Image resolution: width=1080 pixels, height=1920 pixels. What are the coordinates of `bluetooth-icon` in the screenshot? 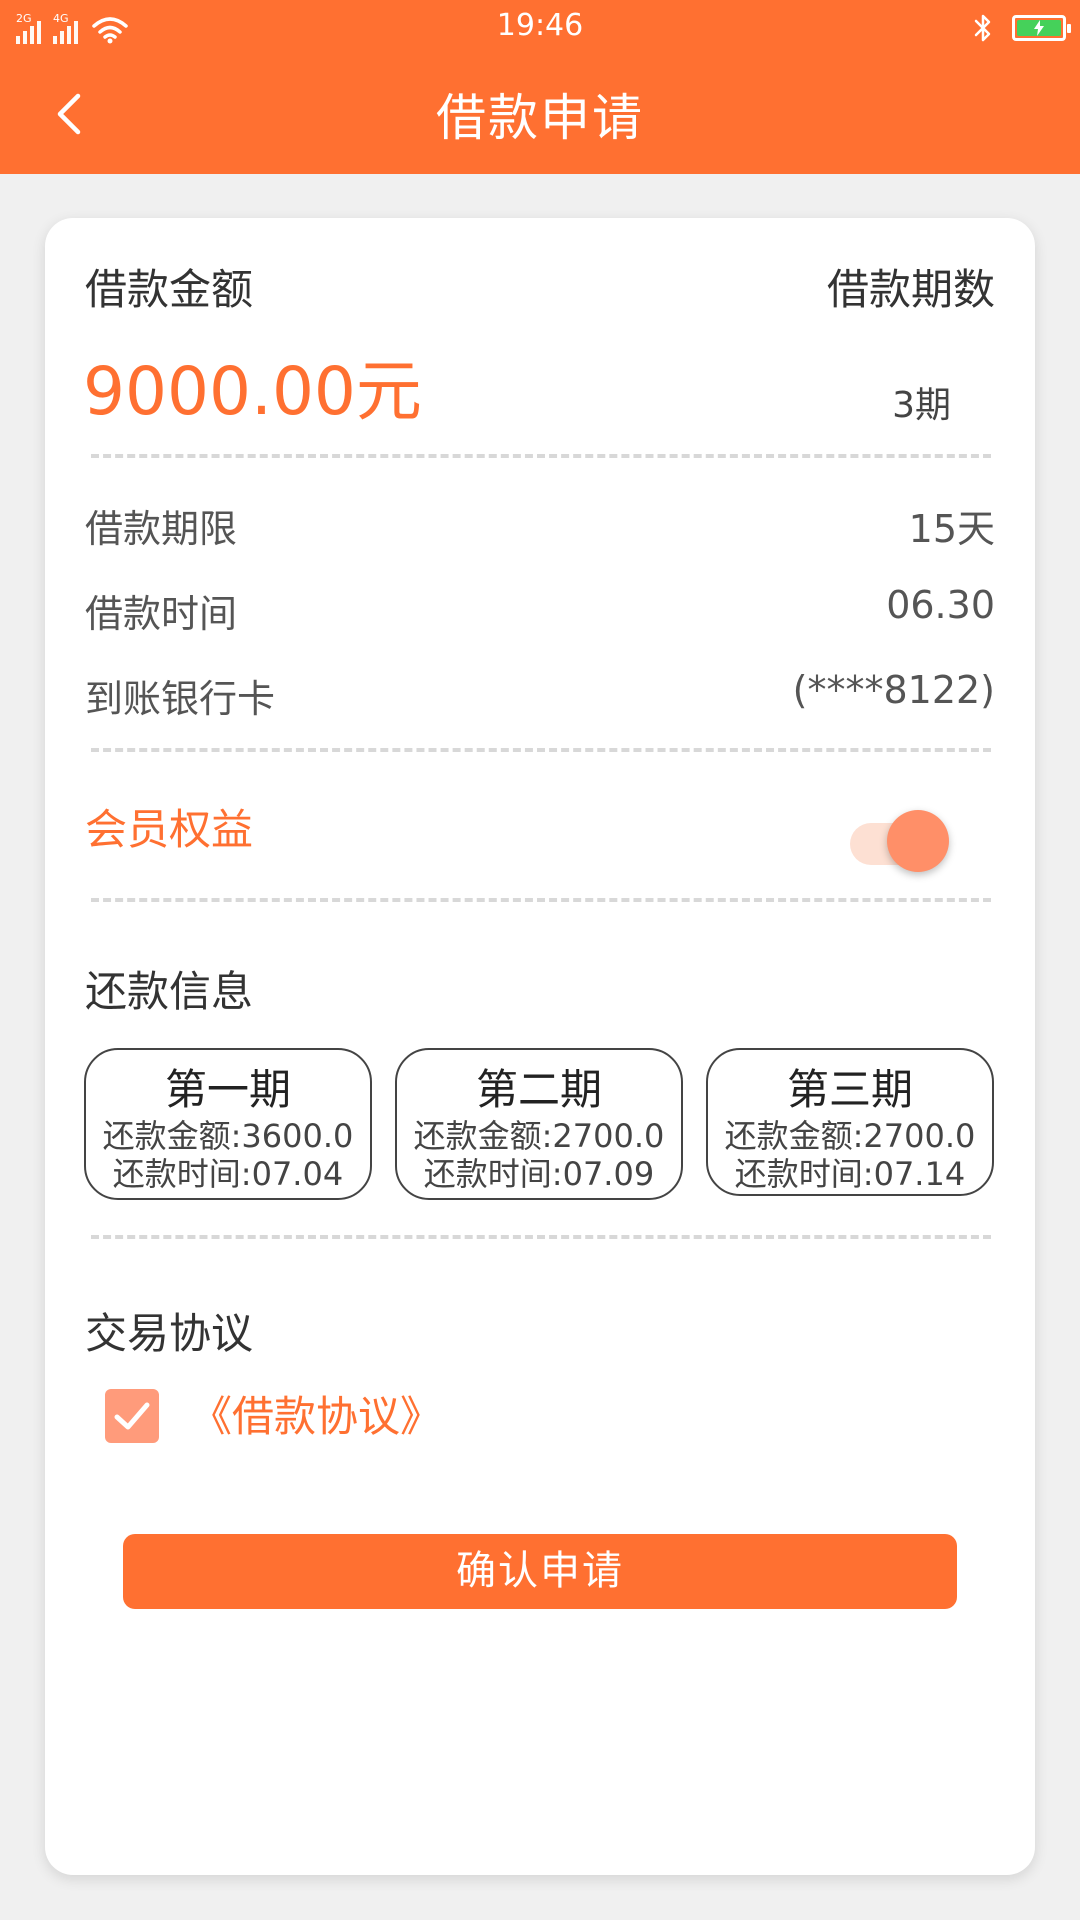 It's located at (982, 28).